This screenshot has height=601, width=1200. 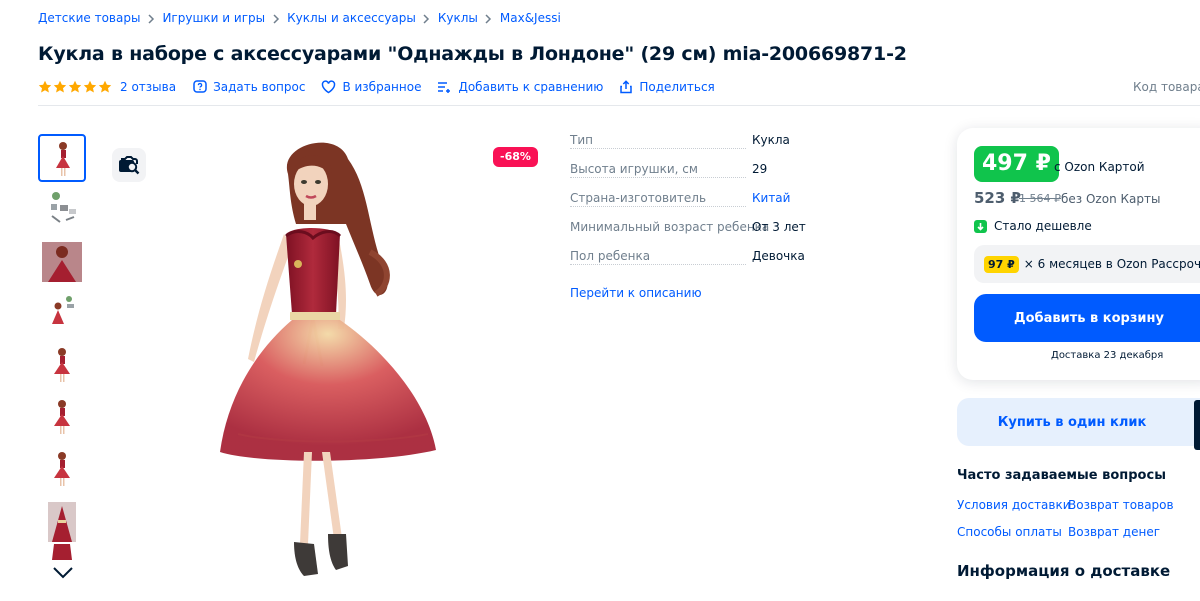 What do you see at coordinates (610, 256) in the screenshot?
I see `spec-name: Пол ребенка` at bounding box center [610, 256].